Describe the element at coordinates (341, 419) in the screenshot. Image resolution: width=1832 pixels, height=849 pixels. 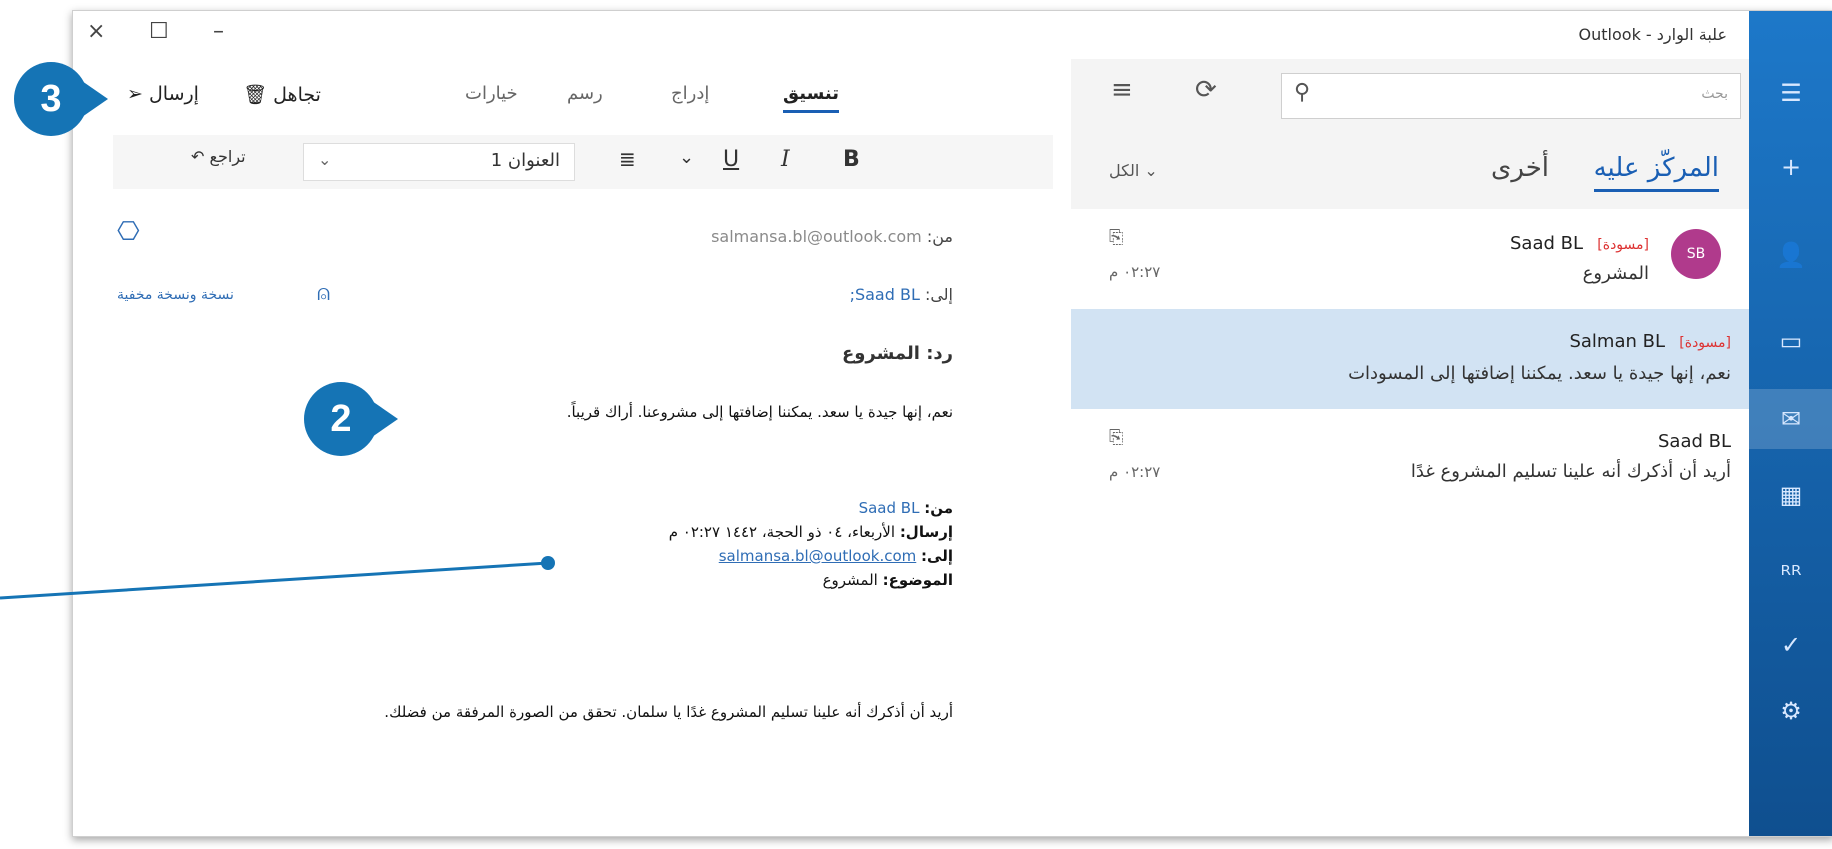
I see `callout-number: 2` at that location.